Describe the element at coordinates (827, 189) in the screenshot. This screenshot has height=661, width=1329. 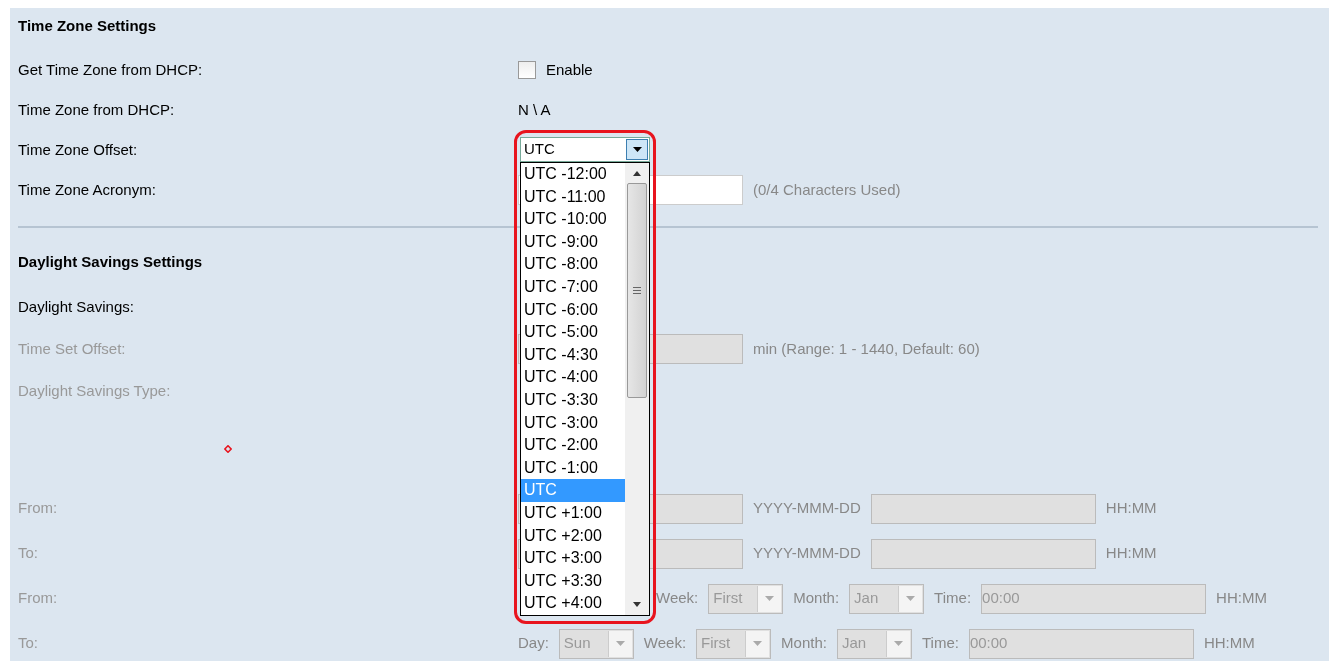
I see `hint-text: (0/4 Characters Used)` at that location.